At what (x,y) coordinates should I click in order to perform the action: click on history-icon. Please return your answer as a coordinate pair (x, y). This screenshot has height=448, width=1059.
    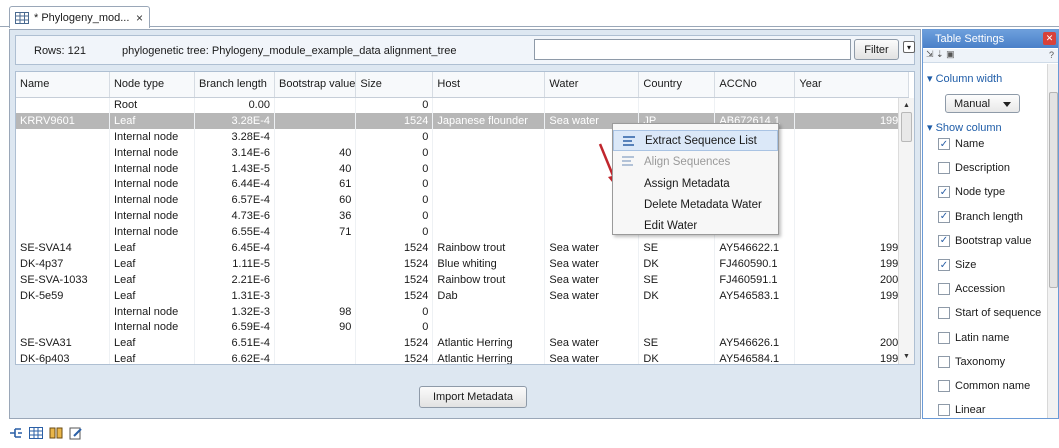
    Looking at the image, I should click on (56, 433).